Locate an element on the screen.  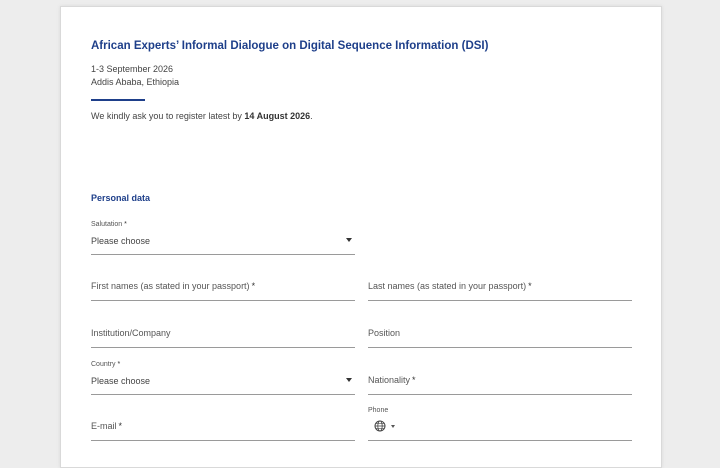
last-names-label: Last names (as stated in your passport) * is located at coordinates (450, 286).